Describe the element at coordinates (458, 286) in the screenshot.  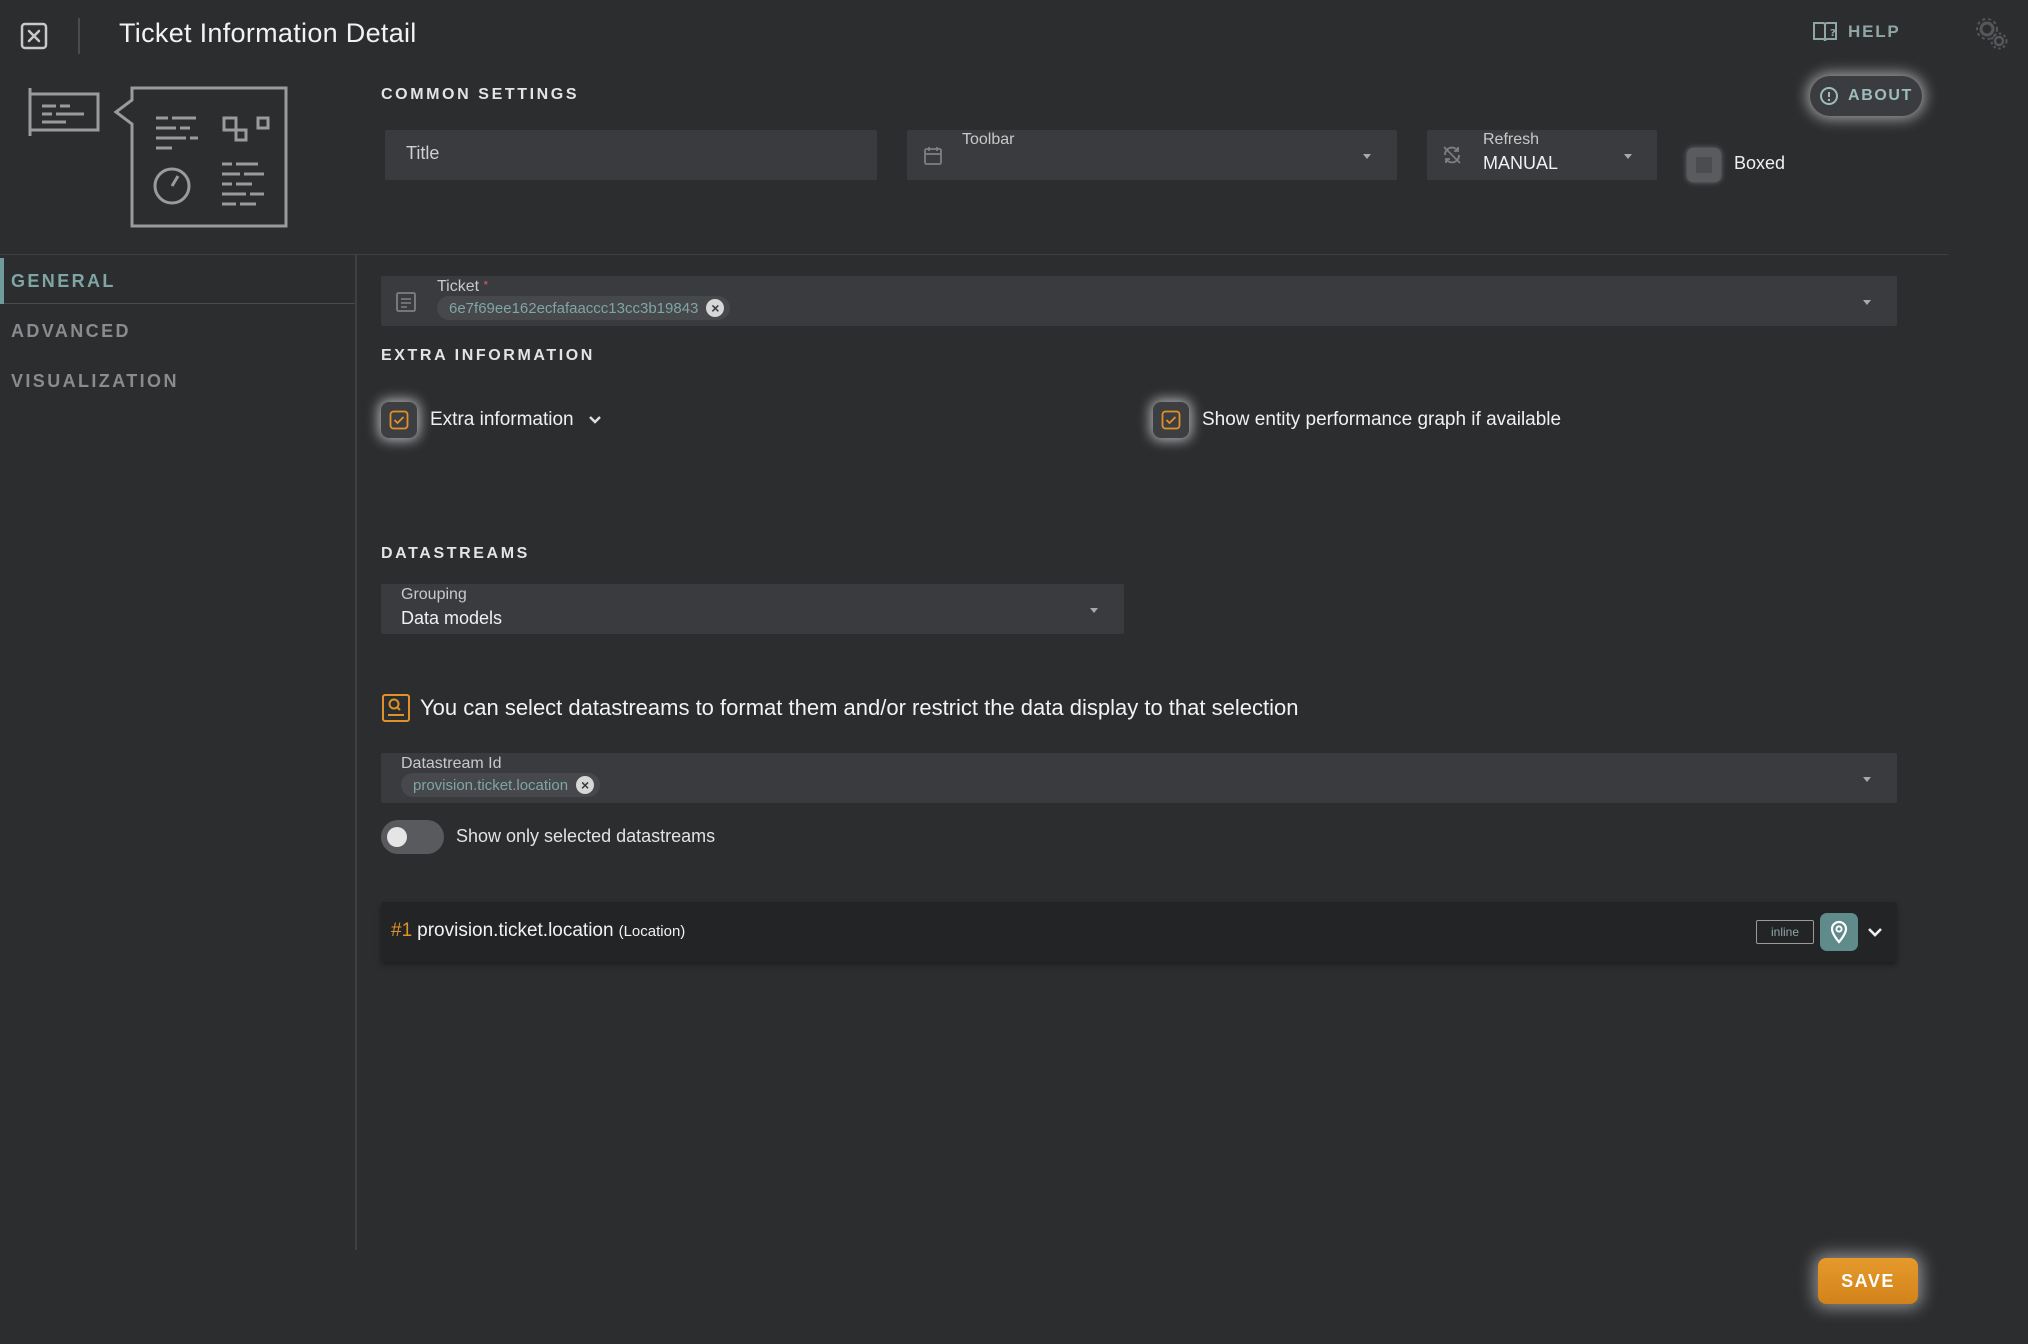
I see `ticket-label-text: Ticket` at that location.